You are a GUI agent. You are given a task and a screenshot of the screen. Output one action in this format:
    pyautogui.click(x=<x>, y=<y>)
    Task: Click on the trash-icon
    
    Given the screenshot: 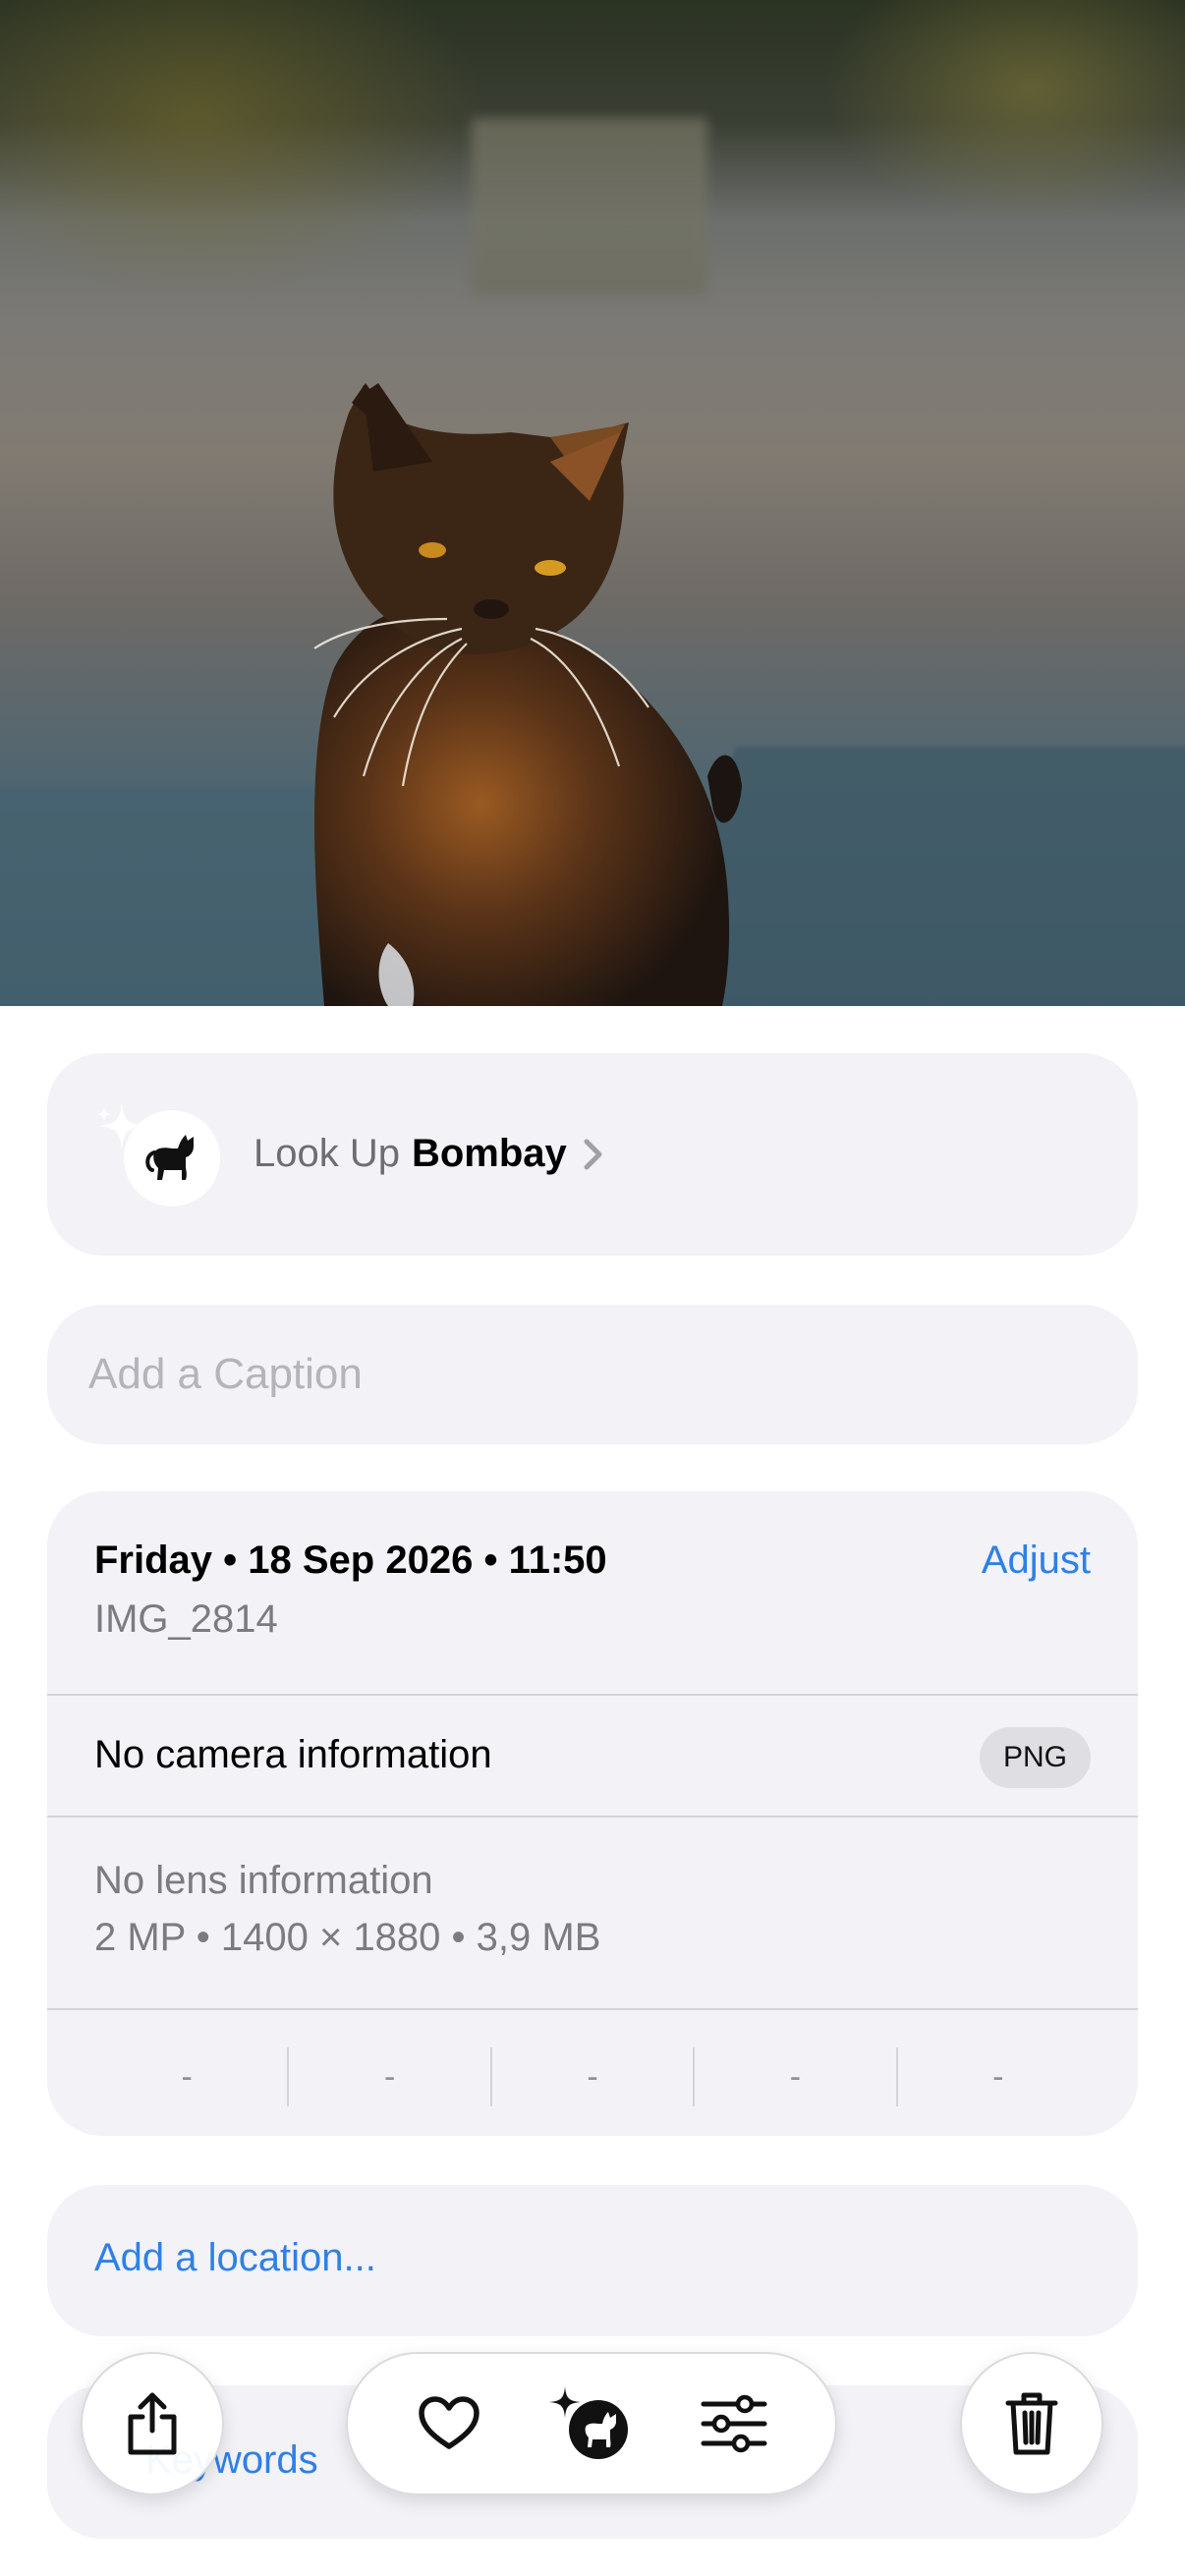 What is the action you would take?
    pyautogui.click(x=1031, y=2423)
    